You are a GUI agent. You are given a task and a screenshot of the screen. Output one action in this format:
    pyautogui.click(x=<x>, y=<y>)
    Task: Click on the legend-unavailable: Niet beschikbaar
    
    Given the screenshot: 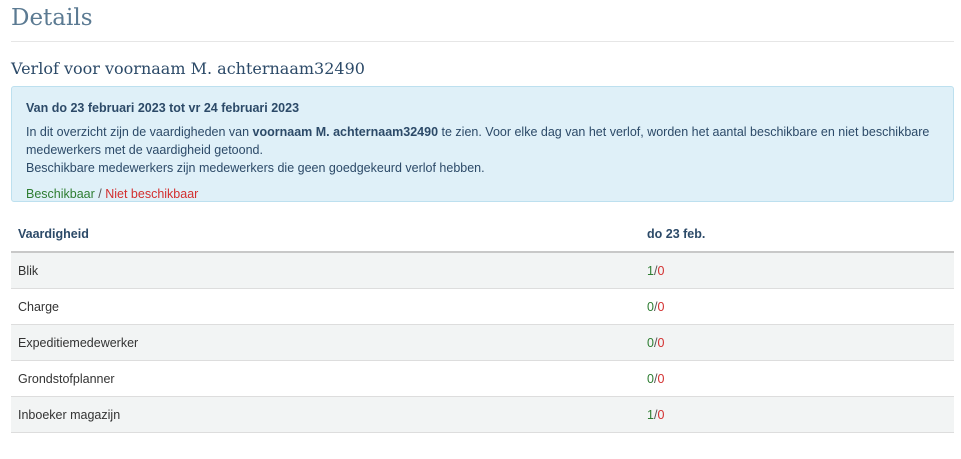 What is the action you would take?
    pyautogui.click(x=152, y=194)
    